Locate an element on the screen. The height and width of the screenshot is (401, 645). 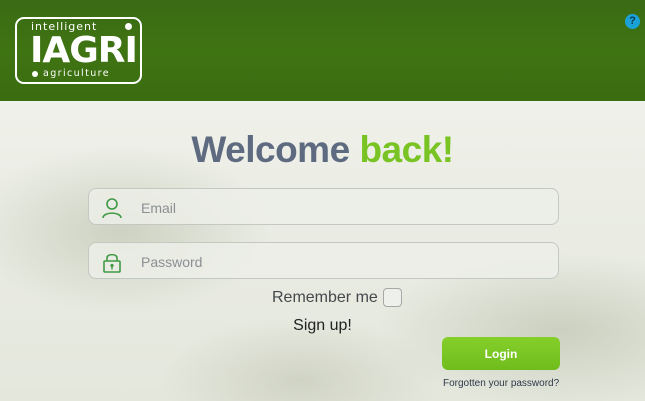
iagri-logo: intelligent IAGRI agriculture is located at coordinates (78, 50).